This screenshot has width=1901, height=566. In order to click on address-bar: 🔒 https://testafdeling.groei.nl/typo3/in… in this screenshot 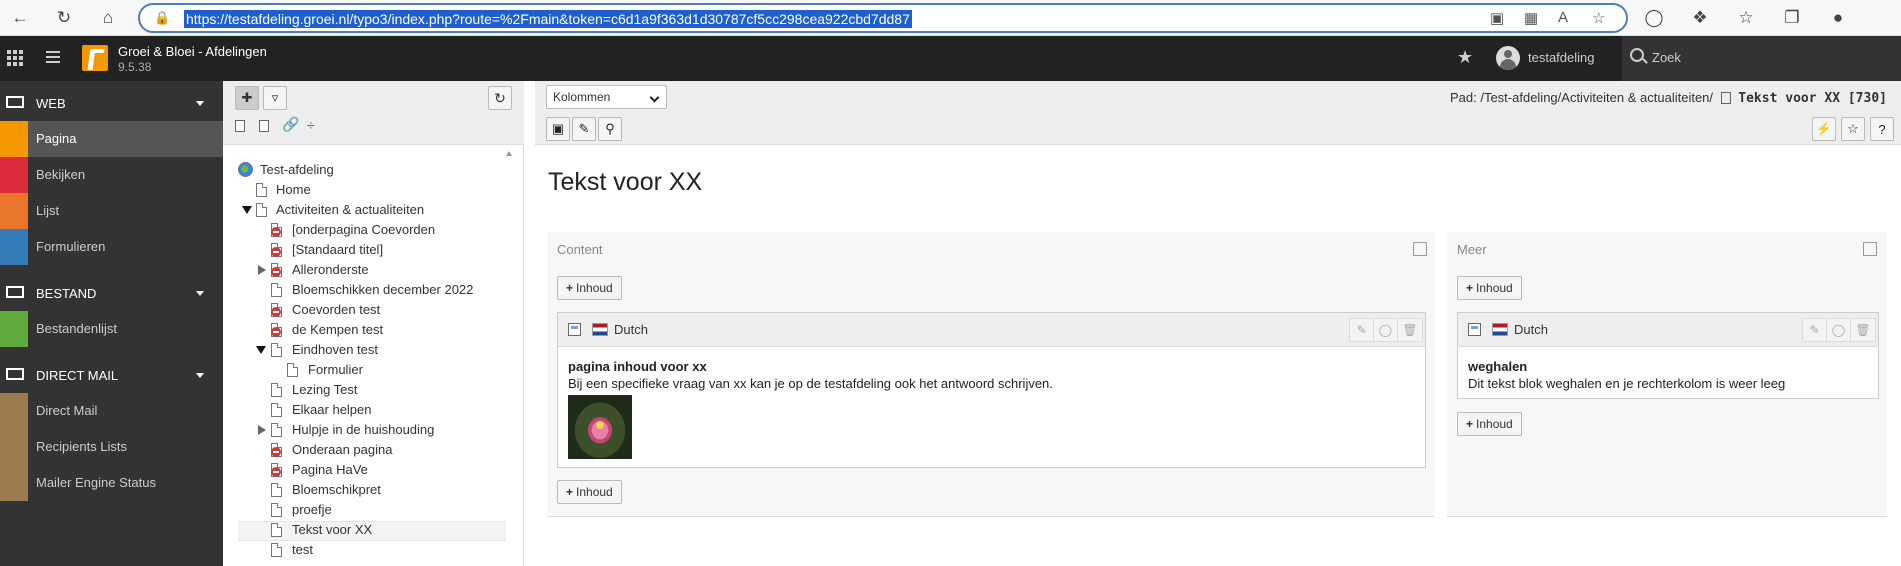, I will do `click(883, 18)`.